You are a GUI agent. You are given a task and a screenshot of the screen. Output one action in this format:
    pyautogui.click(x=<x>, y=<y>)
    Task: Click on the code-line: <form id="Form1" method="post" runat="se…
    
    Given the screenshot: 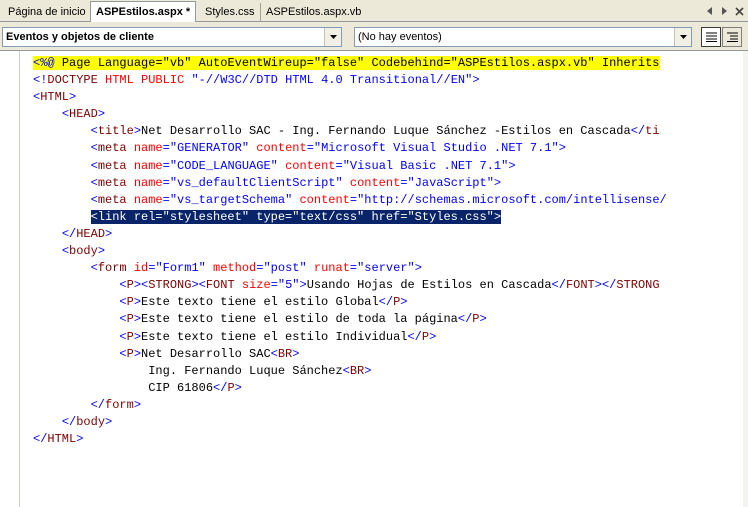 What is the action you would take?
    pyautogui.click(x=388, y=268)
    